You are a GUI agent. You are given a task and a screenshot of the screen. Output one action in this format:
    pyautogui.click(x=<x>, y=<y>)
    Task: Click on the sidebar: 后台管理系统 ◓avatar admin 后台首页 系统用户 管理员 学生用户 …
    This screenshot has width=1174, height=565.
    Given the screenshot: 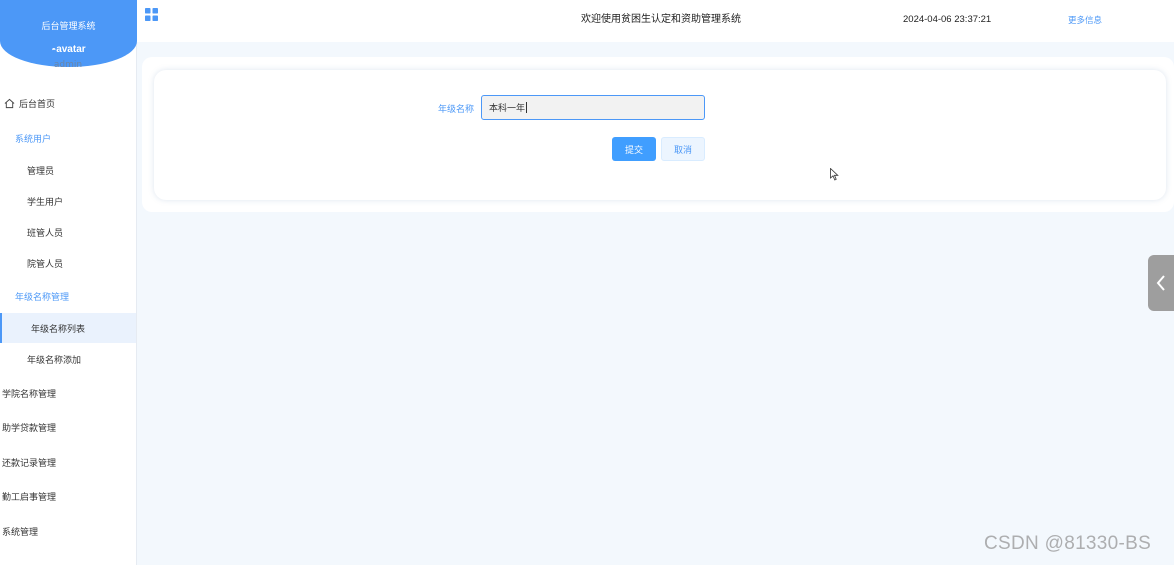 What is the action you would take?
    pyautogui.click(x=68, y=282)
    